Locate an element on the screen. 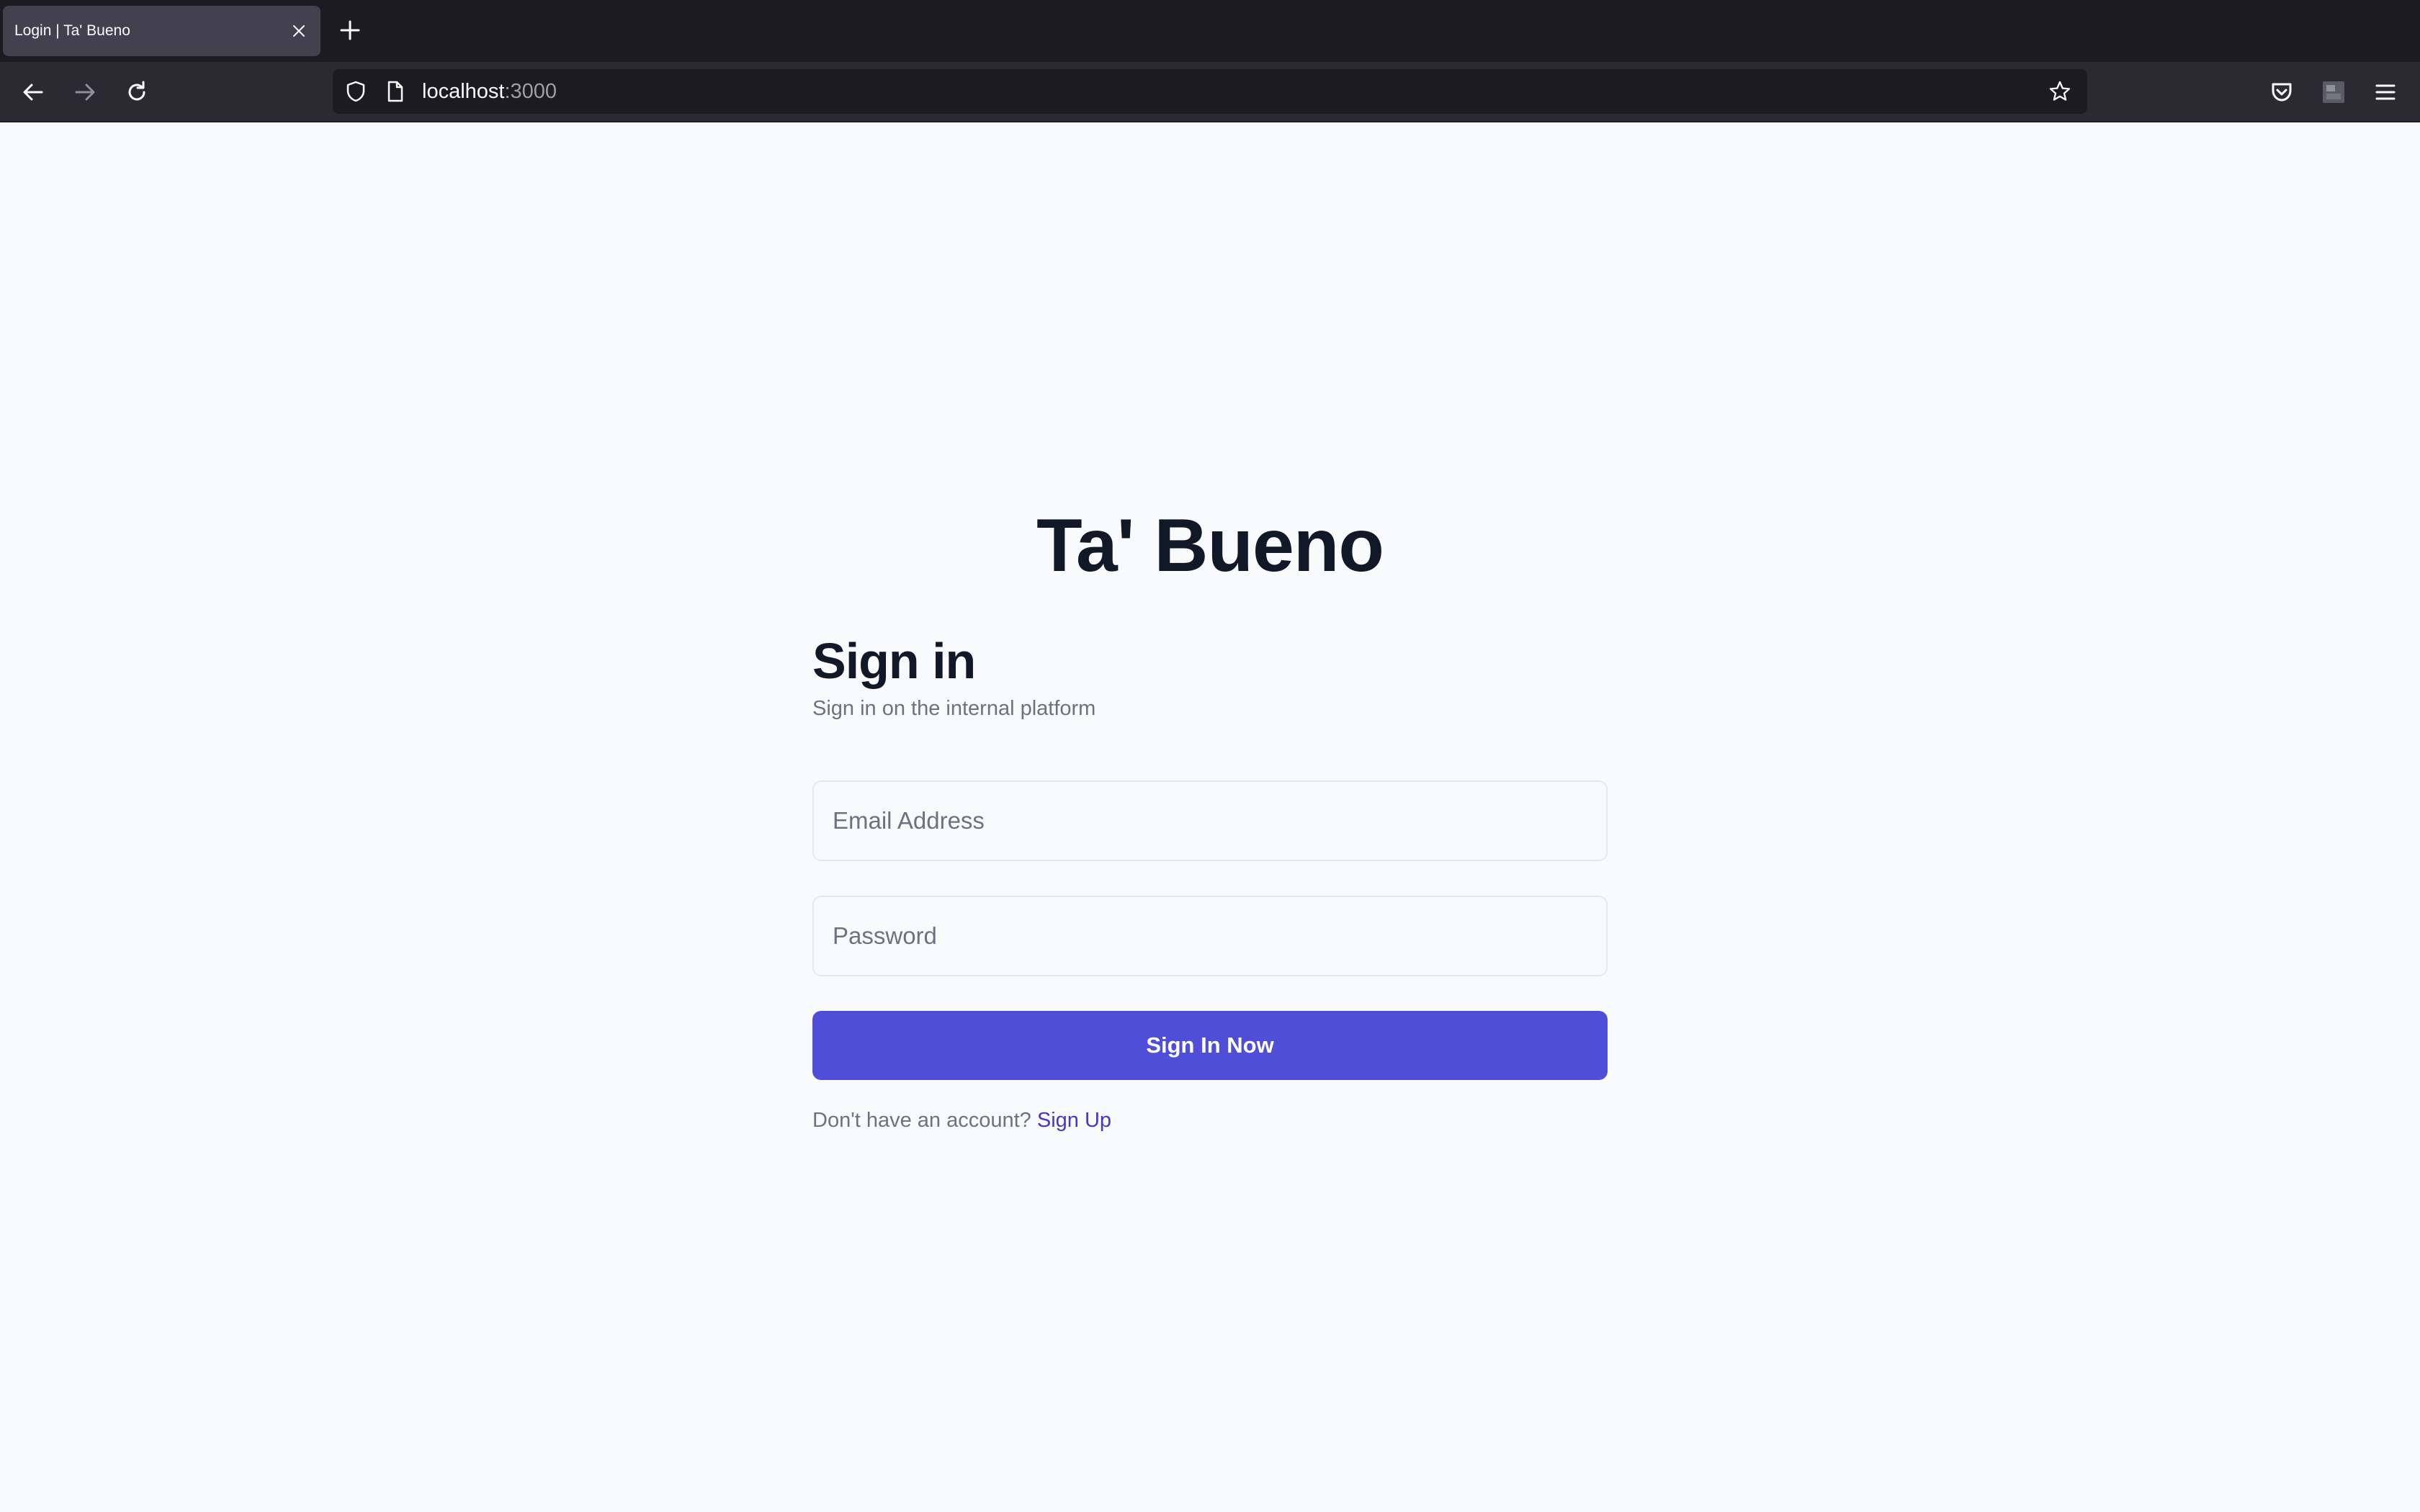 This screenshot has width=2420, height=1512. sign-in-button: Sign In Now is located at coordinates (1210, 1045).